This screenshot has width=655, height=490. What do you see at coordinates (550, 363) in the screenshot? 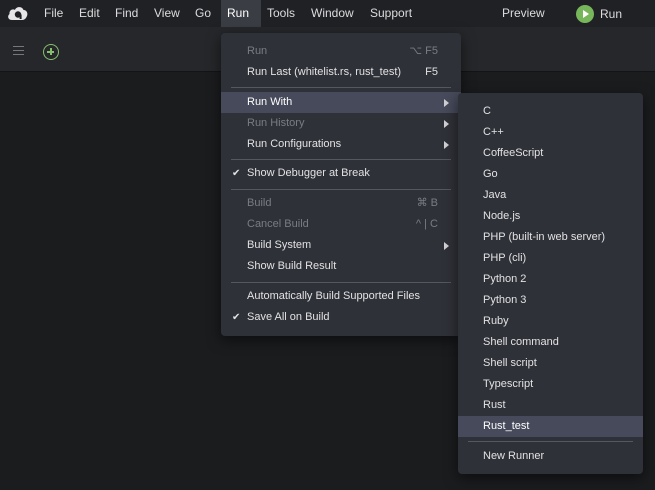
I see `runner-item: Shell script` at bounding box center [550, 363].